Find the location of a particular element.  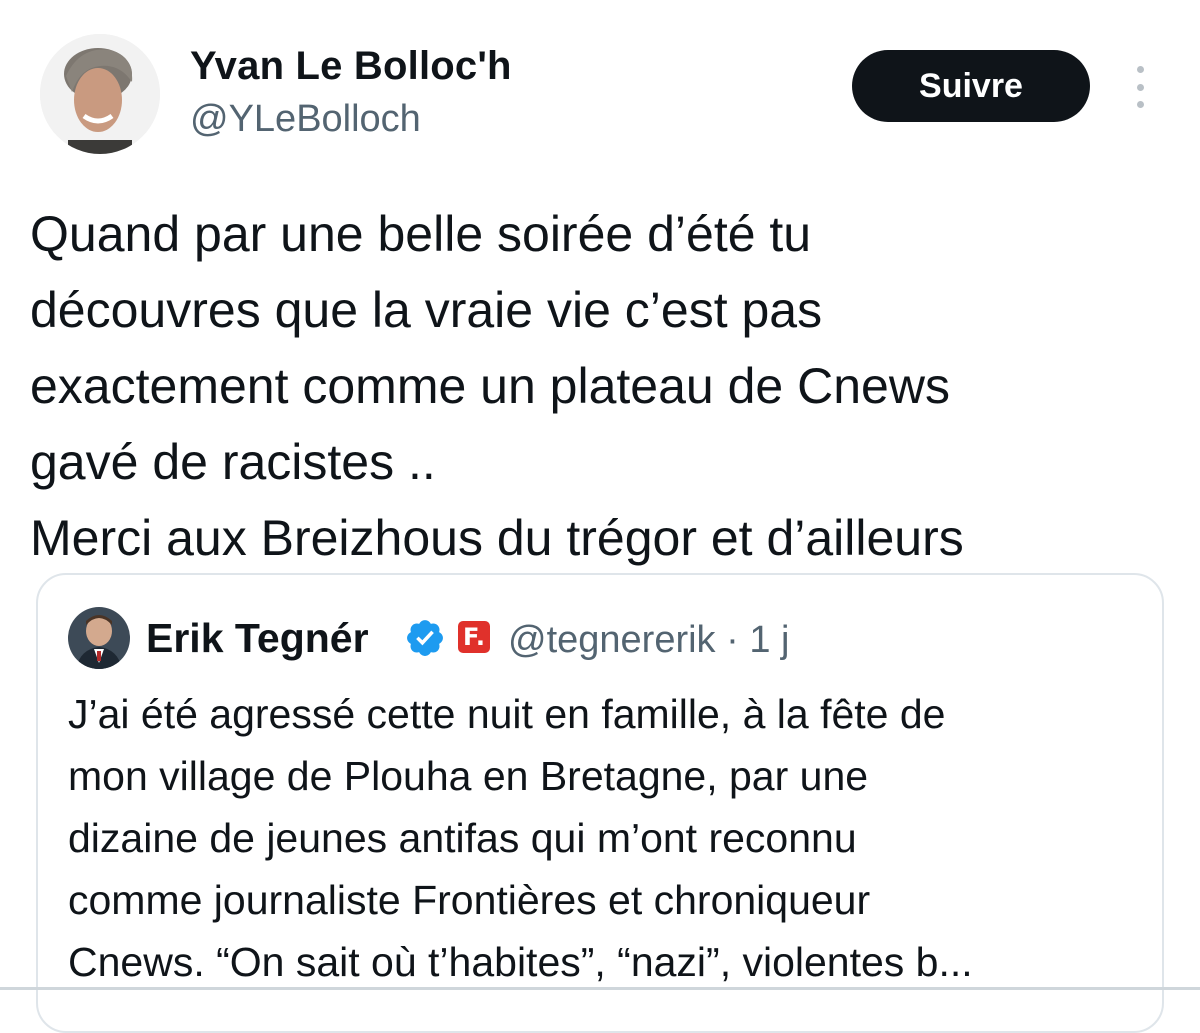

avatar-image is located at coordinates (100, 94).